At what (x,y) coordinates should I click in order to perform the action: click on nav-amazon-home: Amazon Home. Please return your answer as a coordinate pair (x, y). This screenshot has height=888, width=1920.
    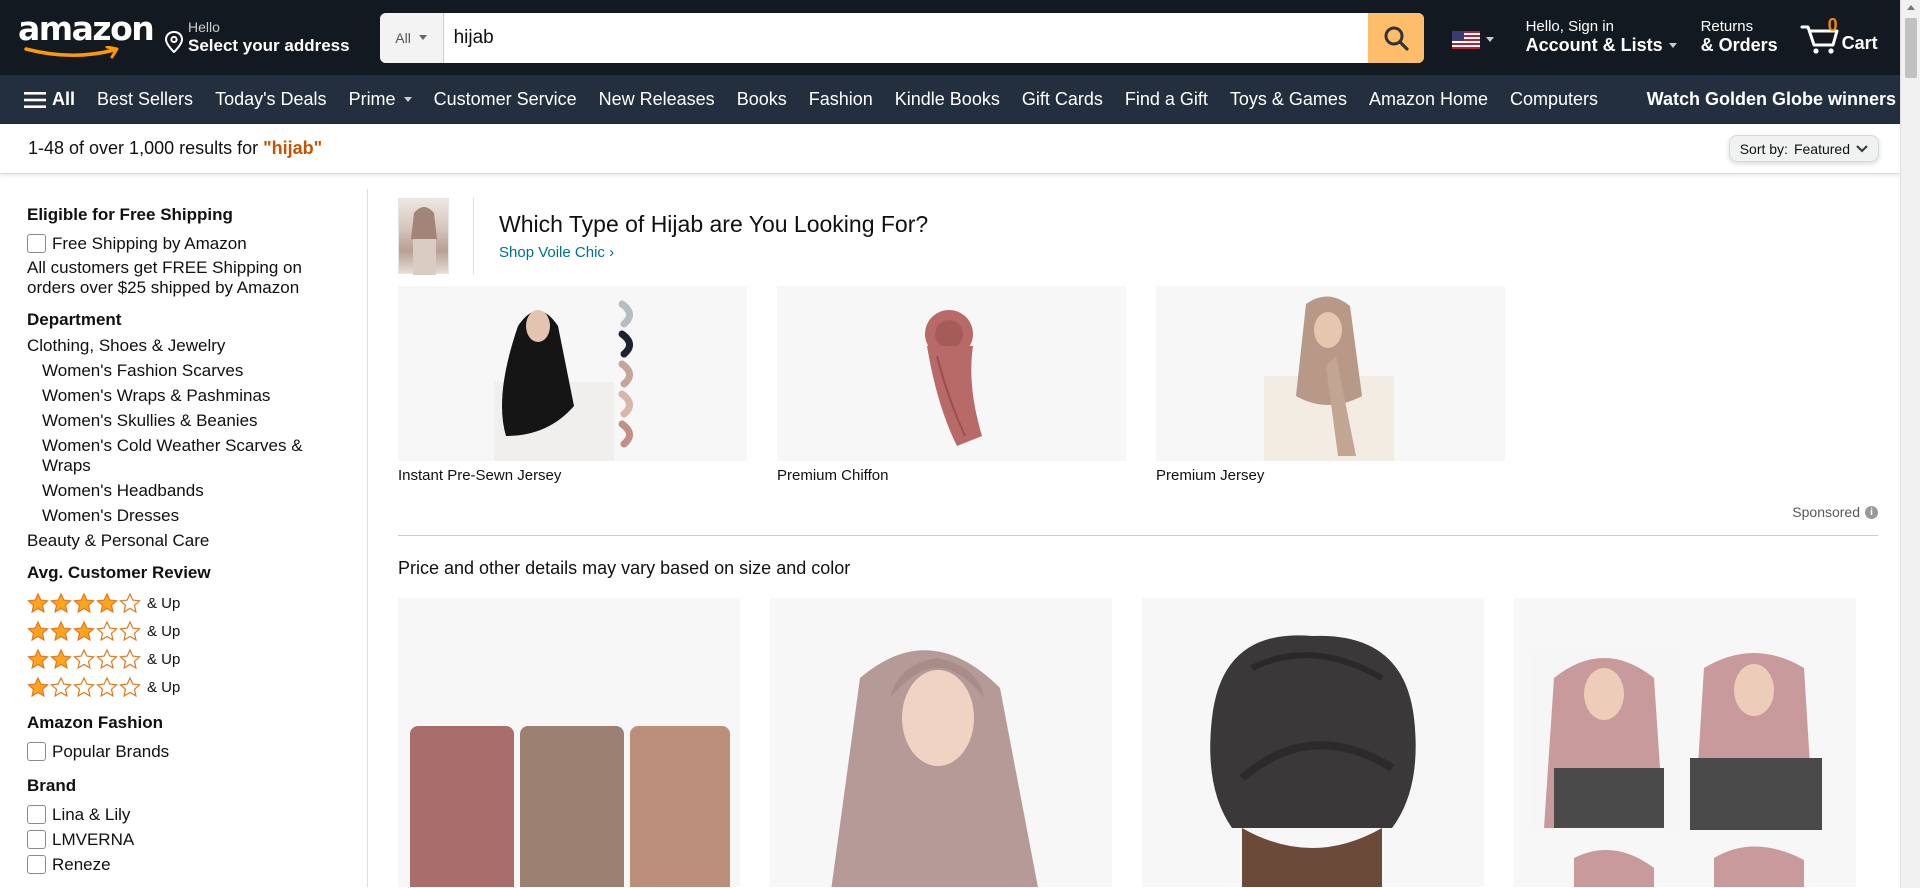
    Looking at the image, I should click on (1428, 99).